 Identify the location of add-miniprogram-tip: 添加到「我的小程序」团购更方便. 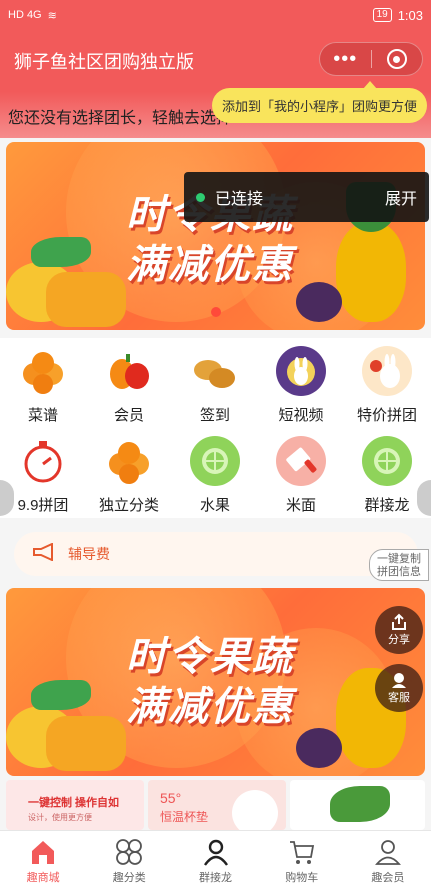
(319, 102).